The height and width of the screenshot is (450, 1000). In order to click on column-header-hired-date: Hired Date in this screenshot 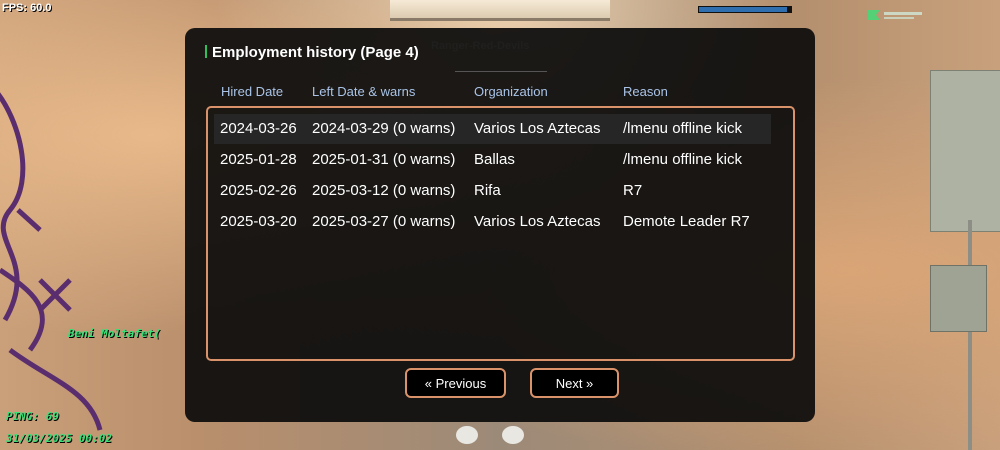, I will do `click(252, 91)`.